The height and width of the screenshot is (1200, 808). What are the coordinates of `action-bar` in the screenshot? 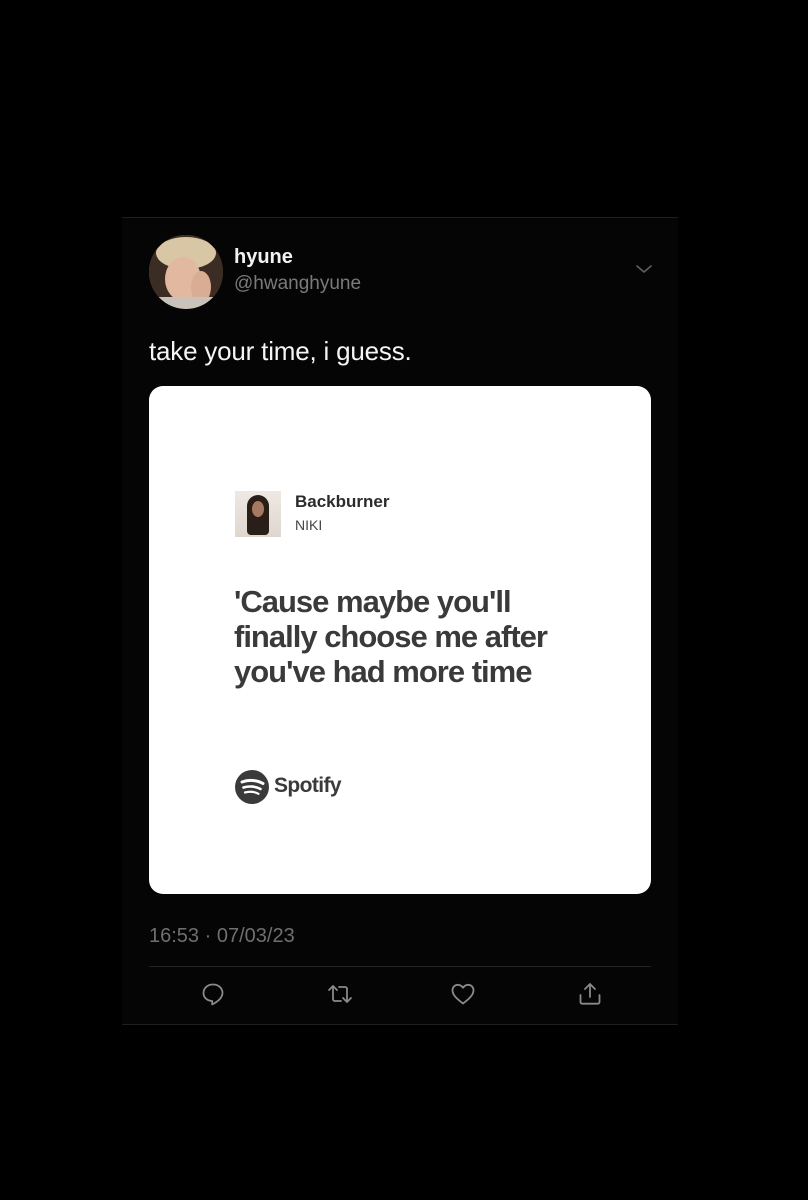 It's located at (400, 996).